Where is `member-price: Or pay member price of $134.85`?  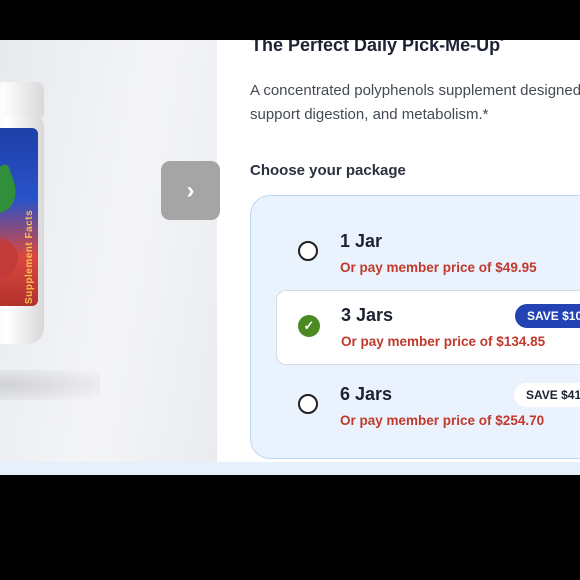
member-price: Or pay member price of $134.85 is located at coordinates (443, 341).